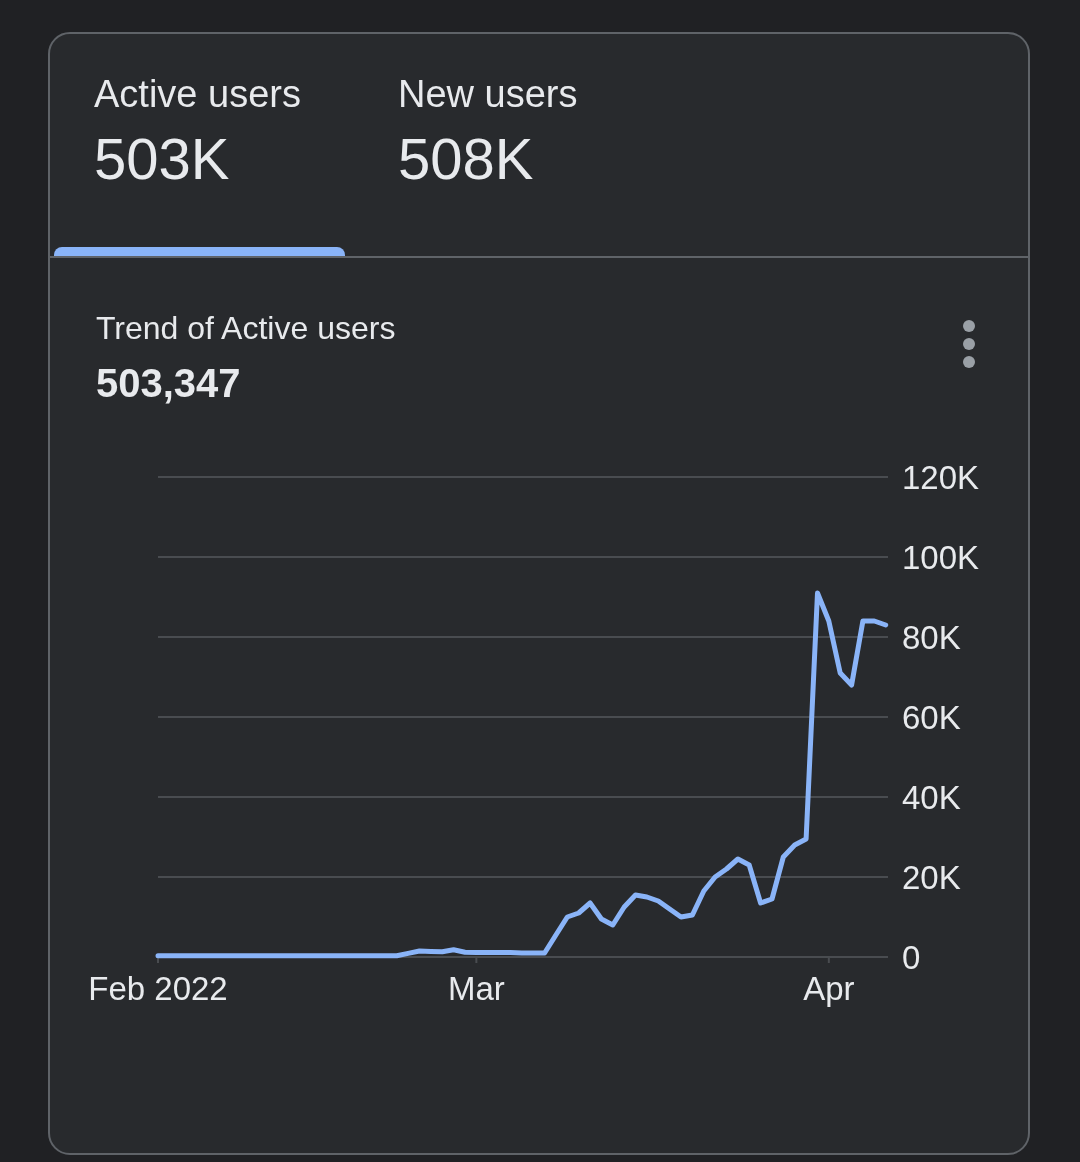 The image size is (1080, 1162). I want to click on y-axis-label: 40K, so click(931, 797).